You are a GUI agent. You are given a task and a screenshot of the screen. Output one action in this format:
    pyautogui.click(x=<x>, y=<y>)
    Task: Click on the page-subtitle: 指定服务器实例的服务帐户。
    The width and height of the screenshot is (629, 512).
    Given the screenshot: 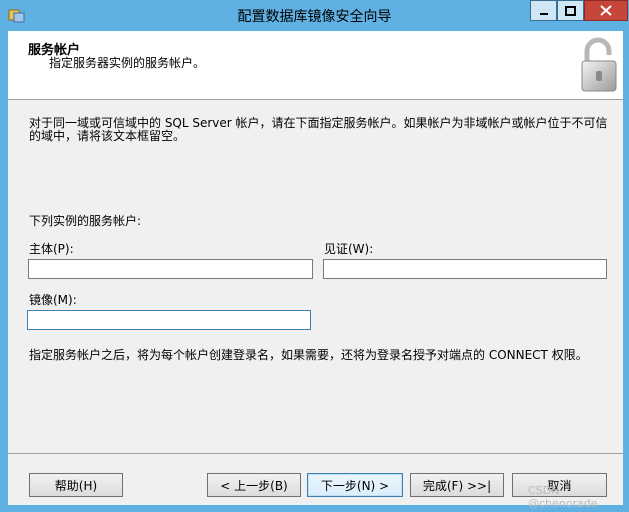 What is the action you would take?
    pyautogui.click(x=127, y=63)
    